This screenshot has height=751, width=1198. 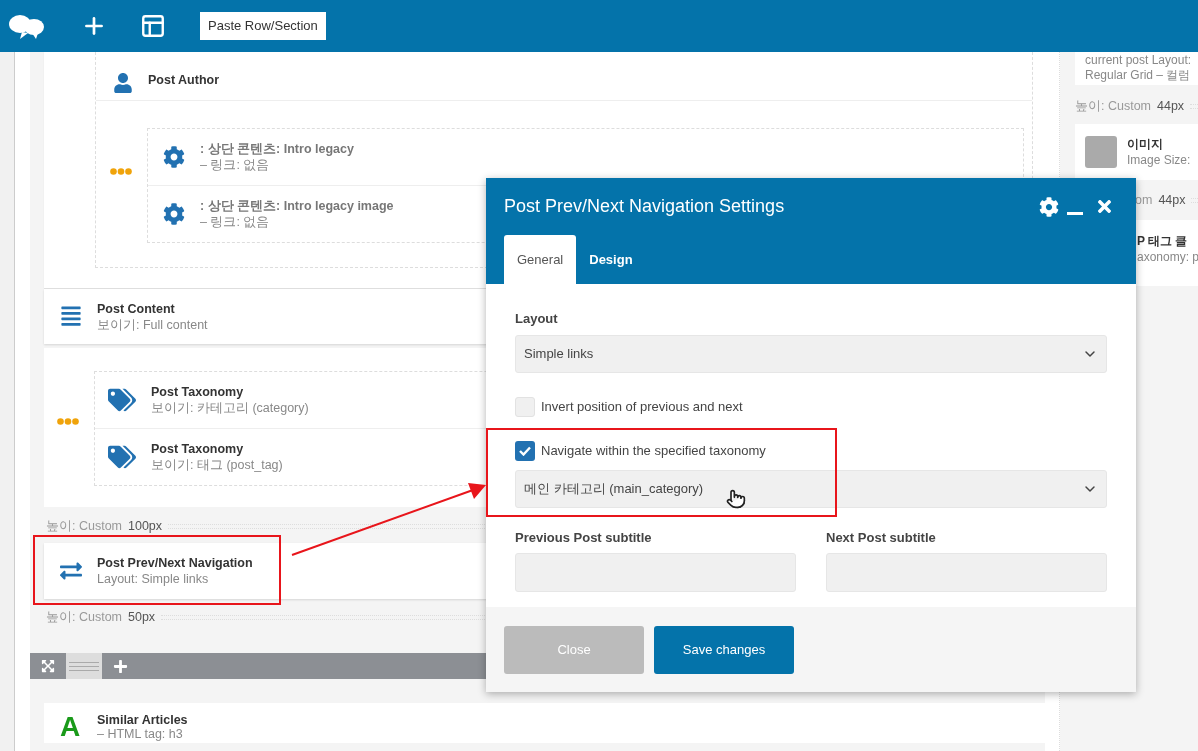 What do you see at coordinates (263, 26) in the screenshot?
I see `paste-row-button: Paste Row/Section` at bounding box center [263, 26].